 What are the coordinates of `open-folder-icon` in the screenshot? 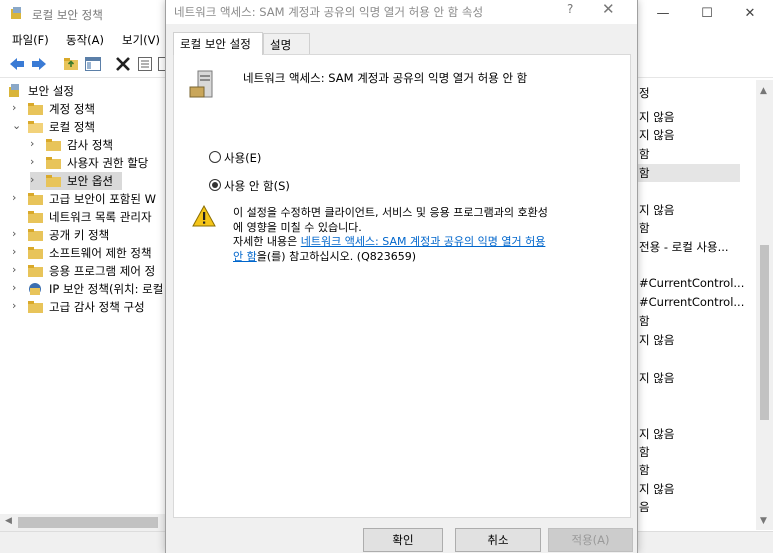 It's located at (35, 127).